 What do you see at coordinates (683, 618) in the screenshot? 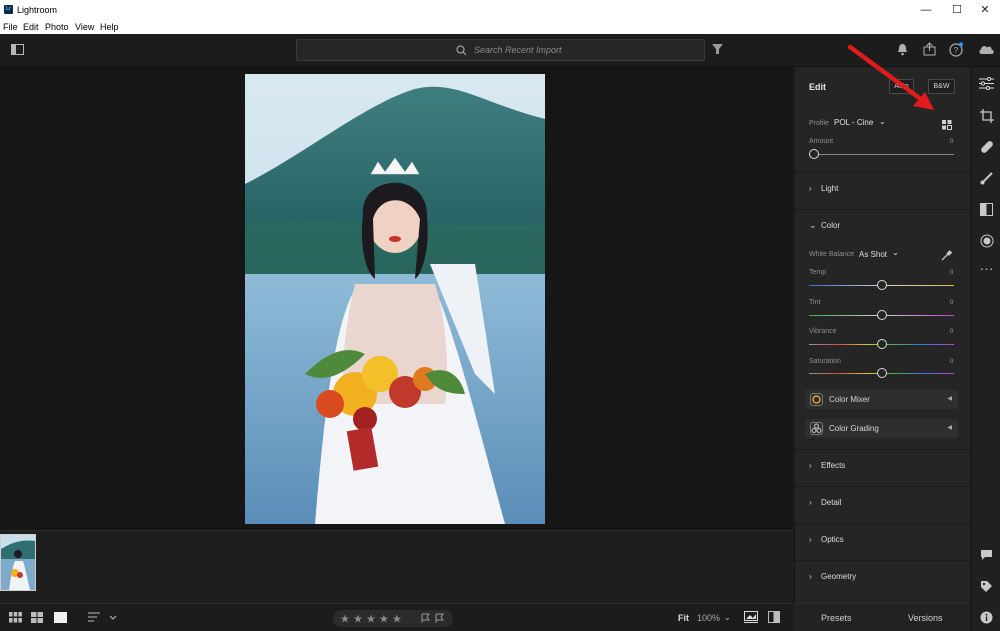
I see `zoom-fit: Fit` at bounding box center [683, 618].